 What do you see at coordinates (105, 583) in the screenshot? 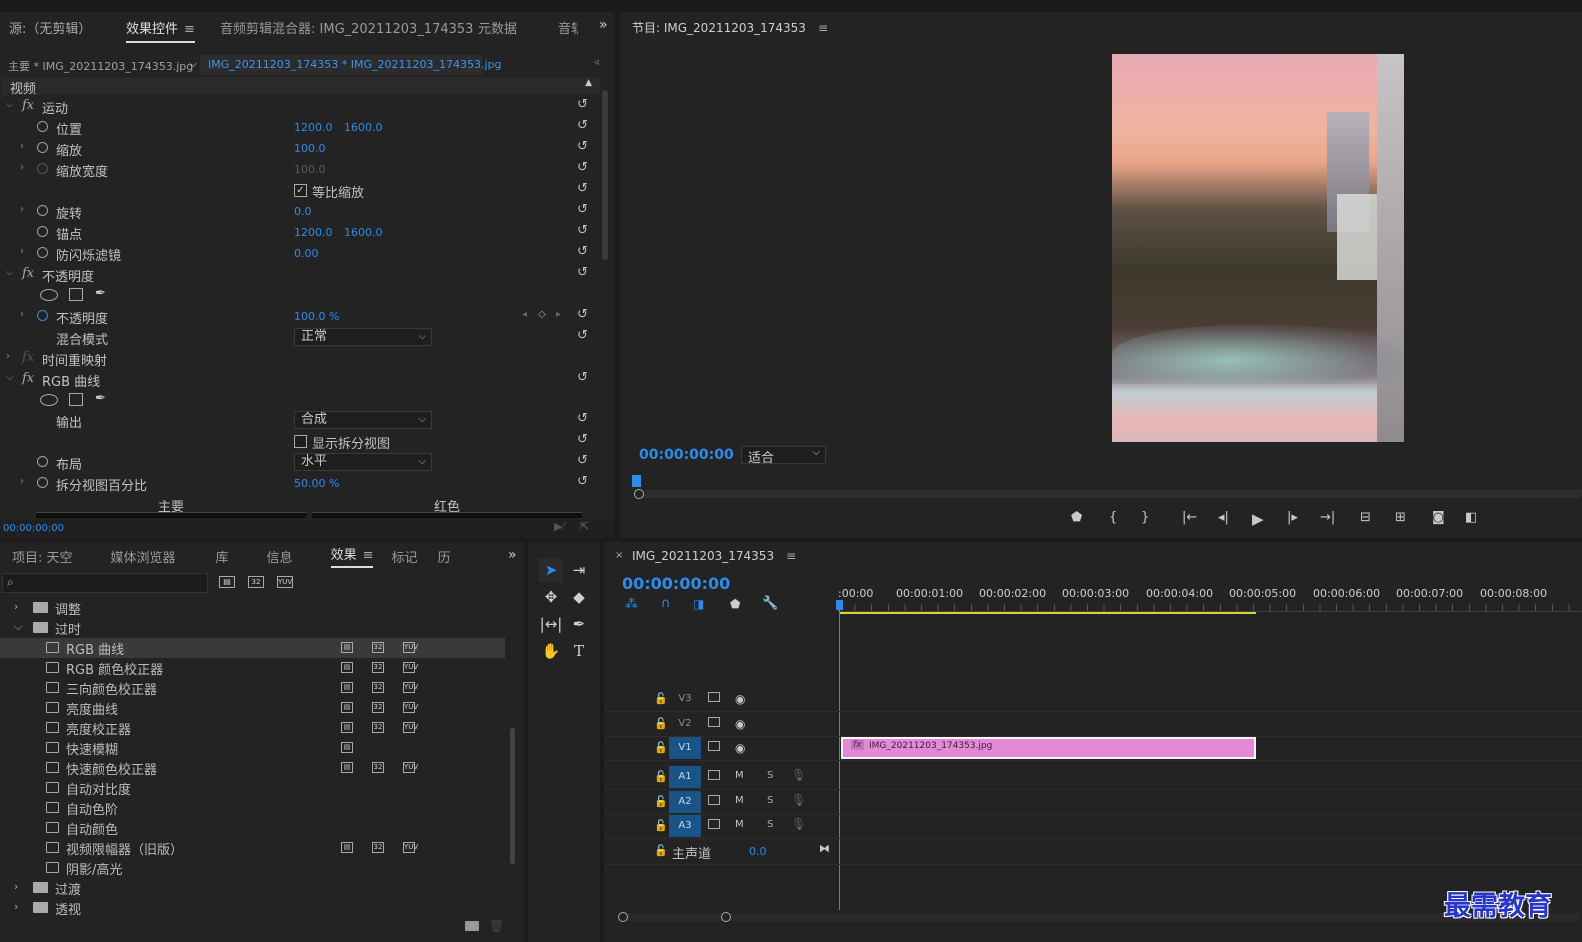
I see `effects-search-input: ⌕` at bounding box center [105, 583].